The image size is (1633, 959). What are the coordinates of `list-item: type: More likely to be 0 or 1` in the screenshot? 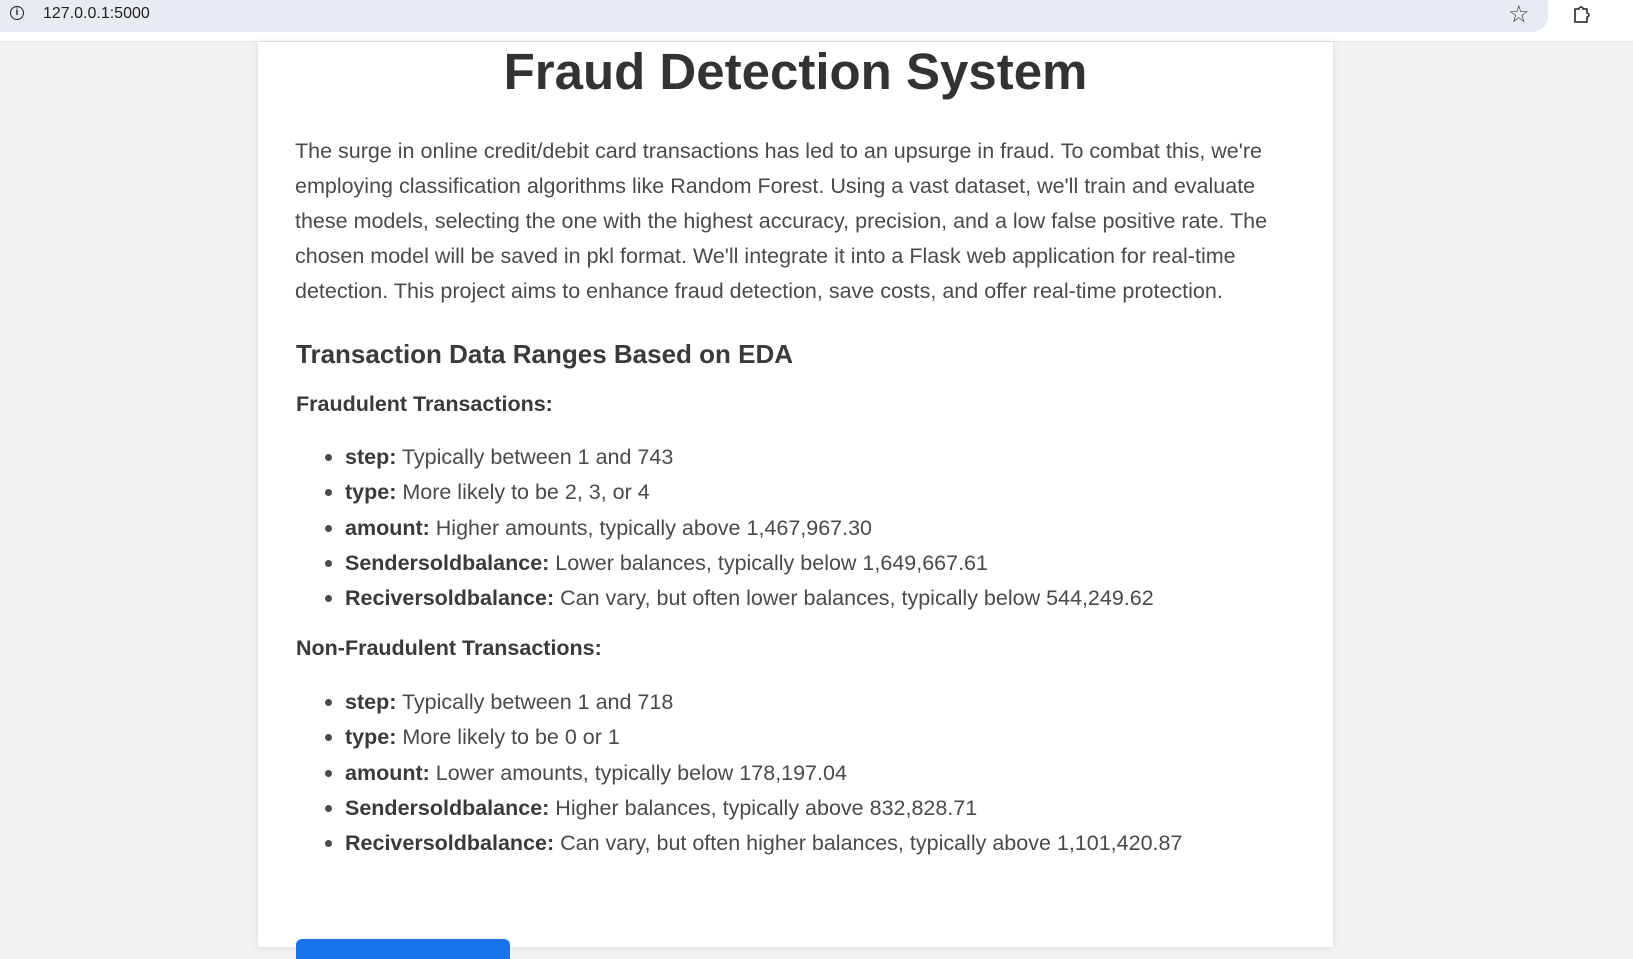 It's located at (753, 737).